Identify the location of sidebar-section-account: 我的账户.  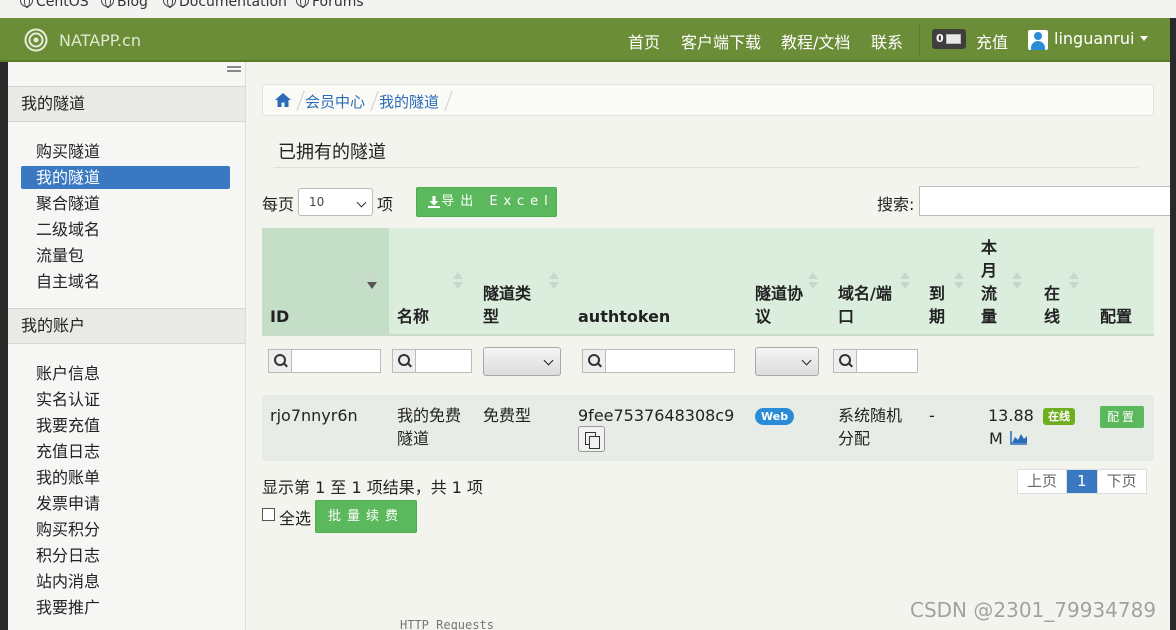
(126, 326).